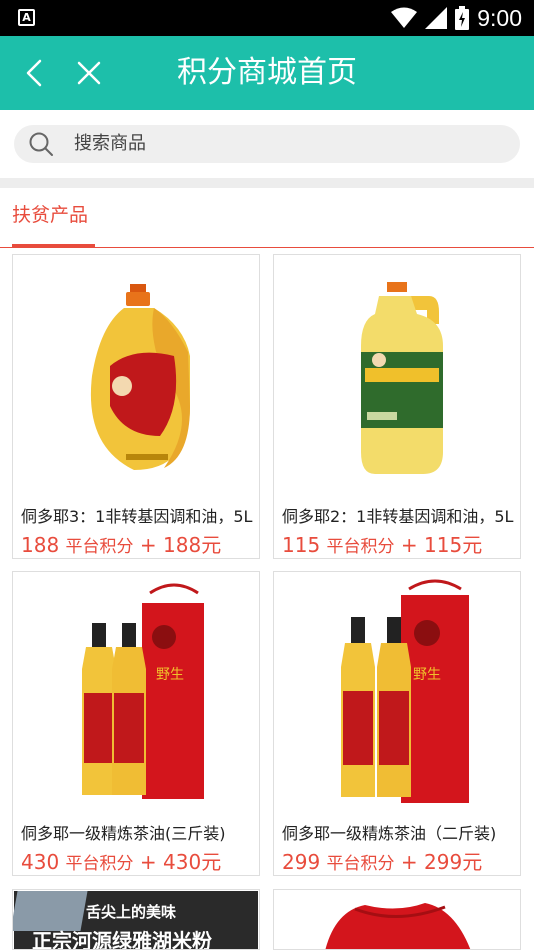  What do you see at coordinates (453, 545) in the screenshot?
I see `price-yuan: 115元` at bounding box center [453, 545].